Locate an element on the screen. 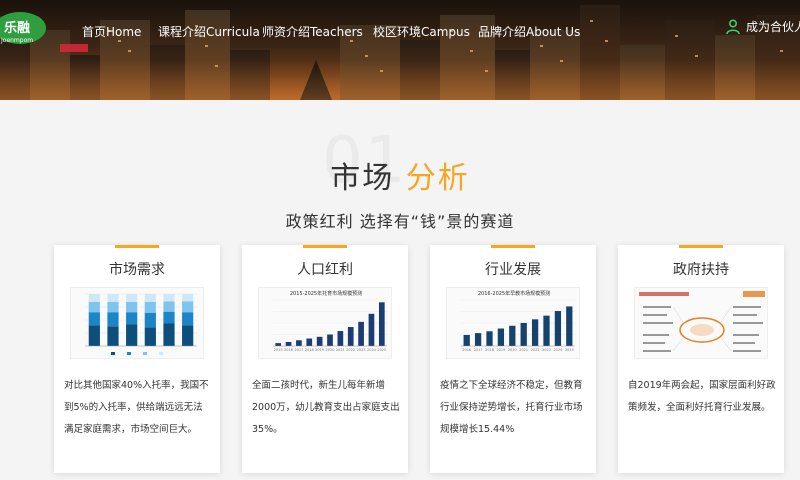 The image size is (800, 480). card-title: 人口红利 is located at coordinates (325, 270).